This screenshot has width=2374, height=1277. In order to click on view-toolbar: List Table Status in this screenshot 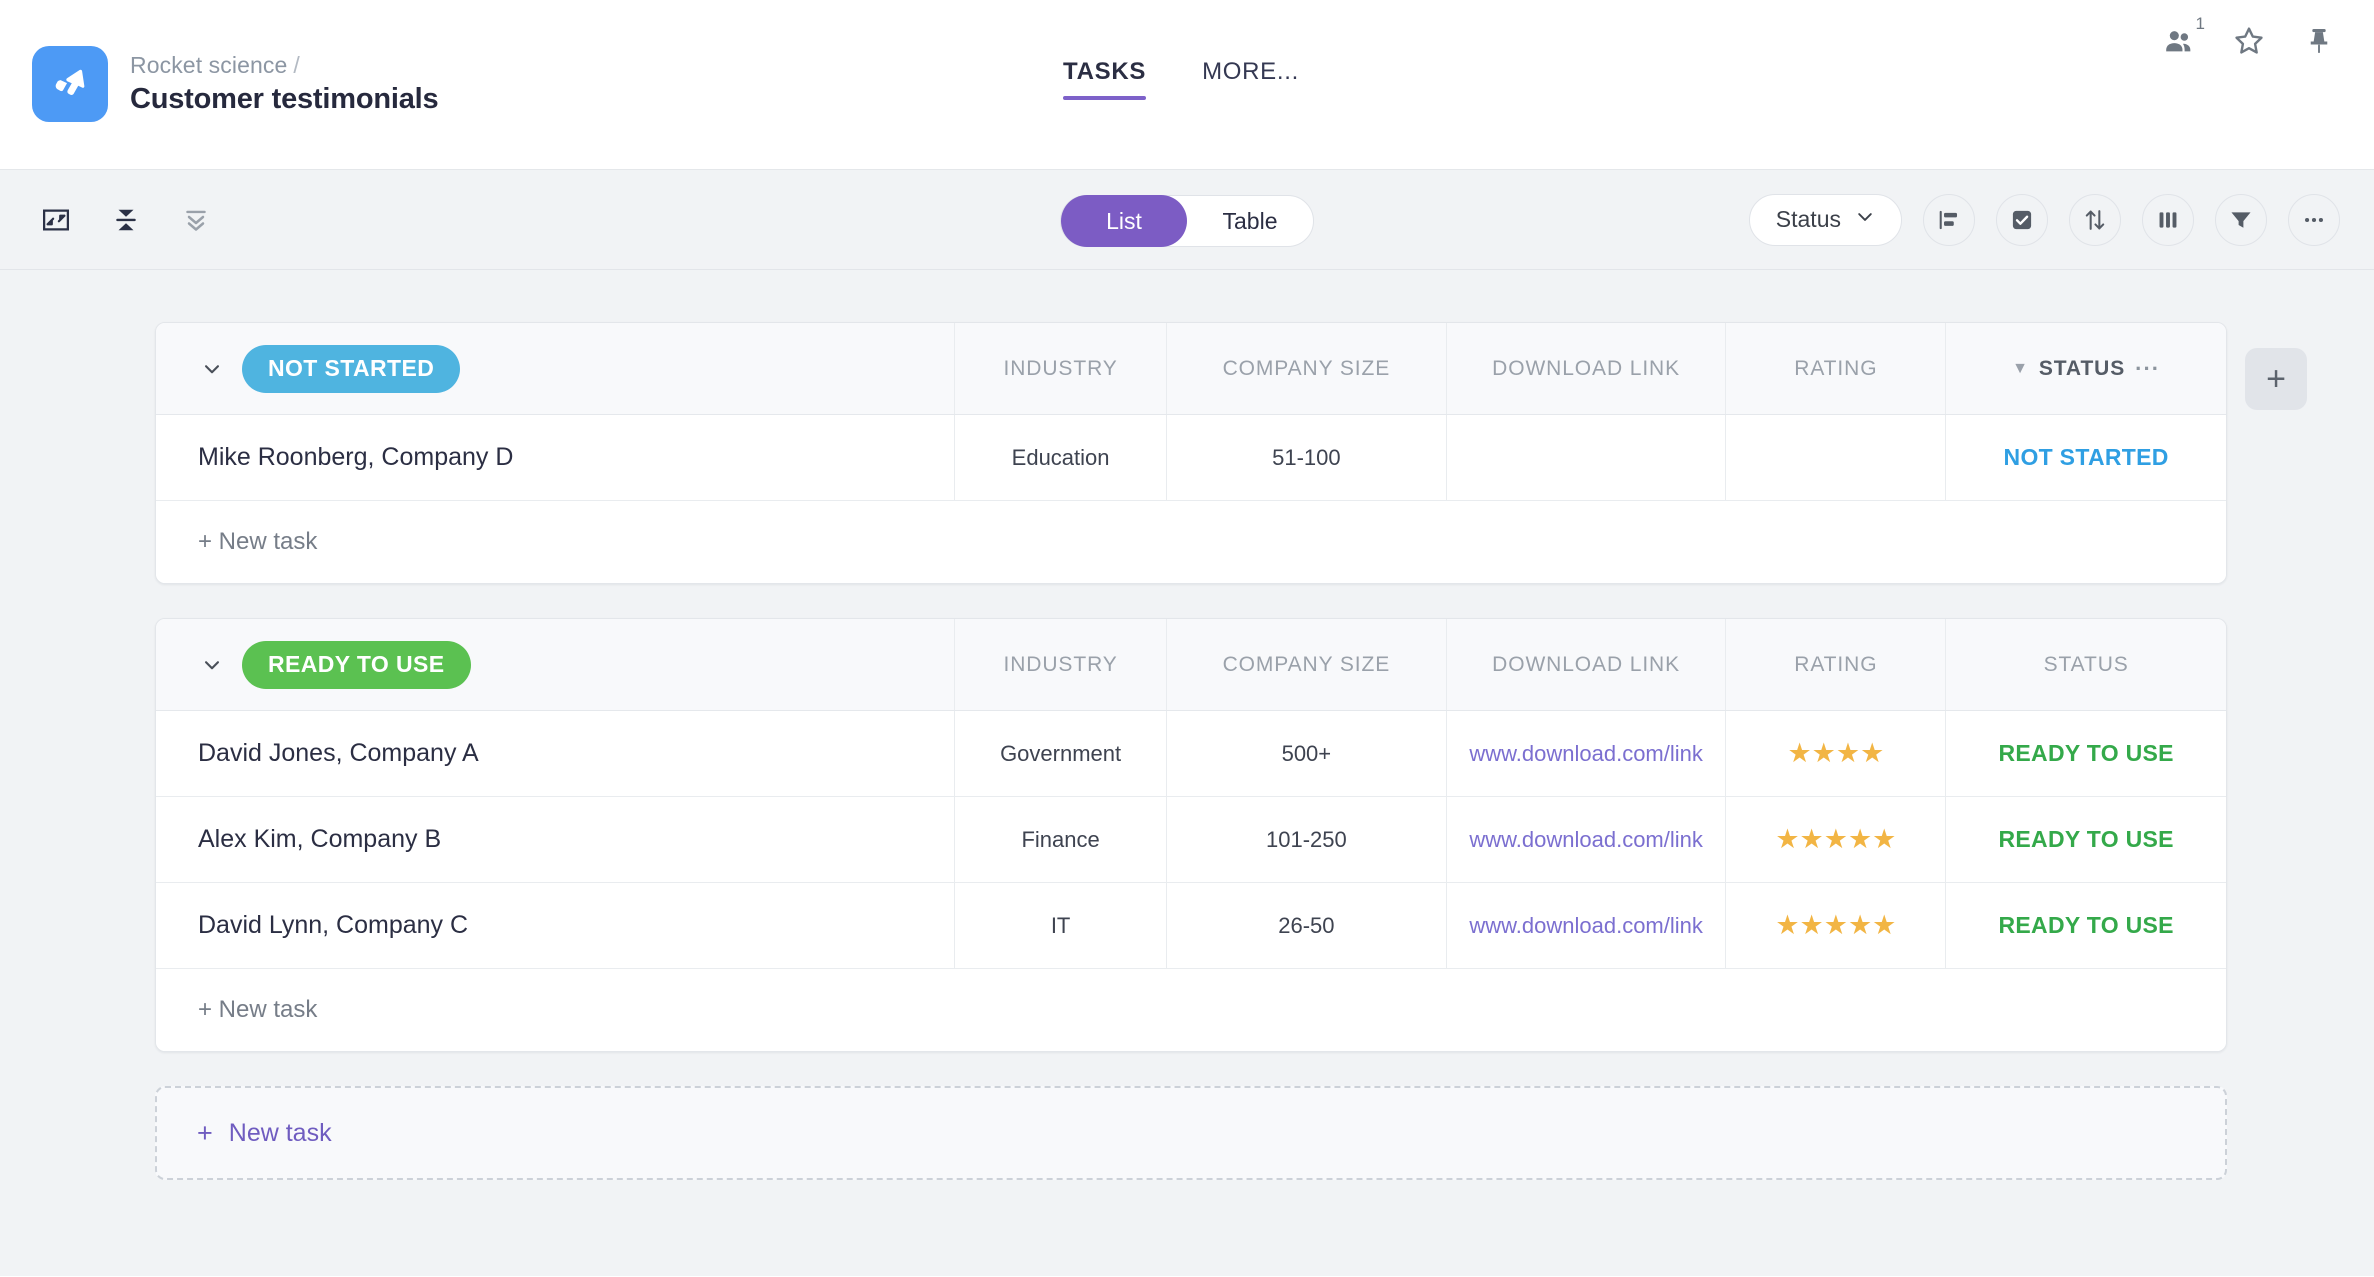, I will do `click(1187, 220)`.